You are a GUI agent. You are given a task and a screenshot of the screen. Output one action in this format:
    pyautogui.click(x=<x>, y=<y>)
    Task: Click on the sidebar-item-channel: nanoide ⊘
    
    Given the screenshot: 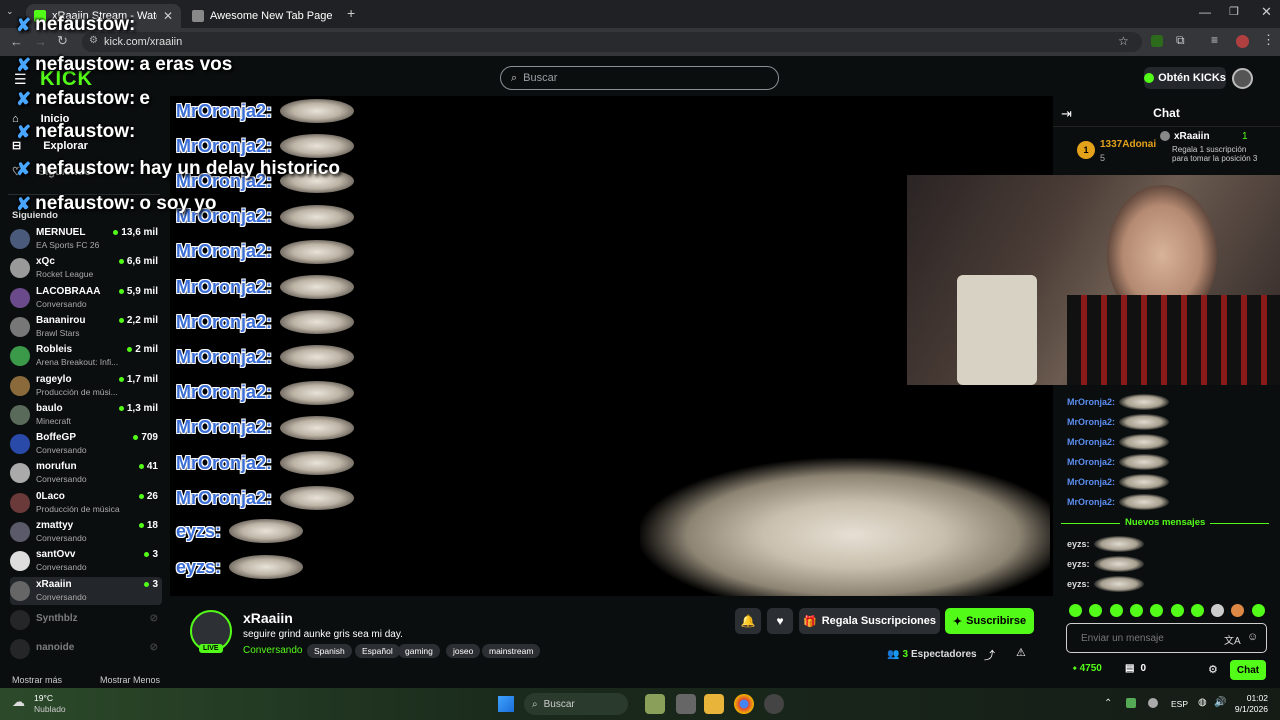 What is the action you would take?
    pyautogui.click(x=86, y=649)
    